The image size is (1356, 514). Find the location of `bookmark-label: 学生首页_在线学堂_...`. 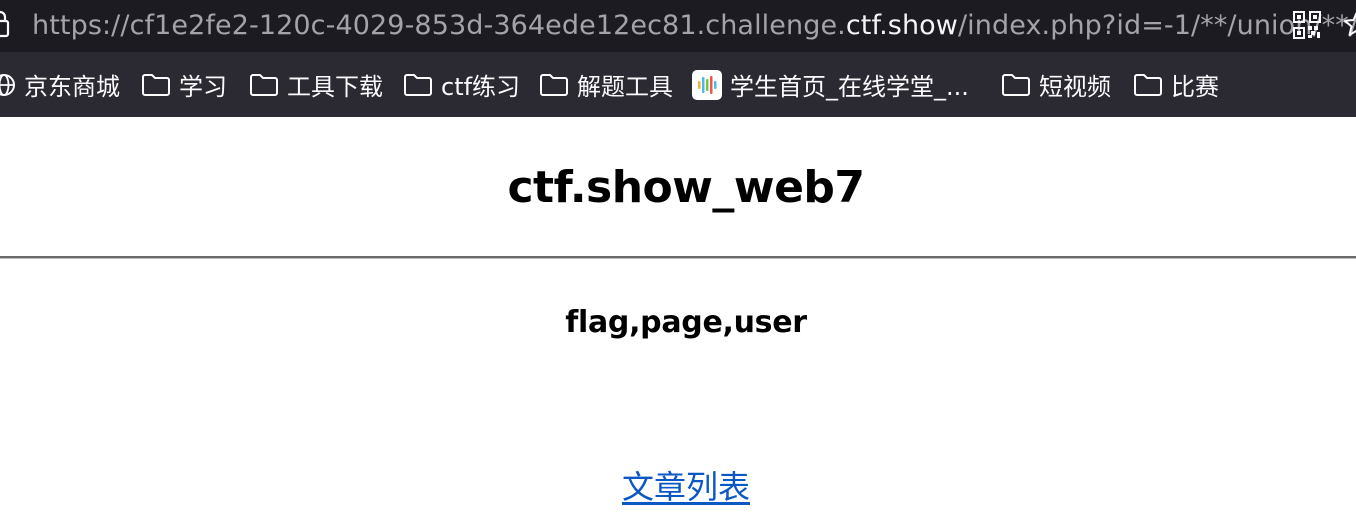

bookmark-label: 学生首页_在线学堂_... is located at coordinates (849, 87).